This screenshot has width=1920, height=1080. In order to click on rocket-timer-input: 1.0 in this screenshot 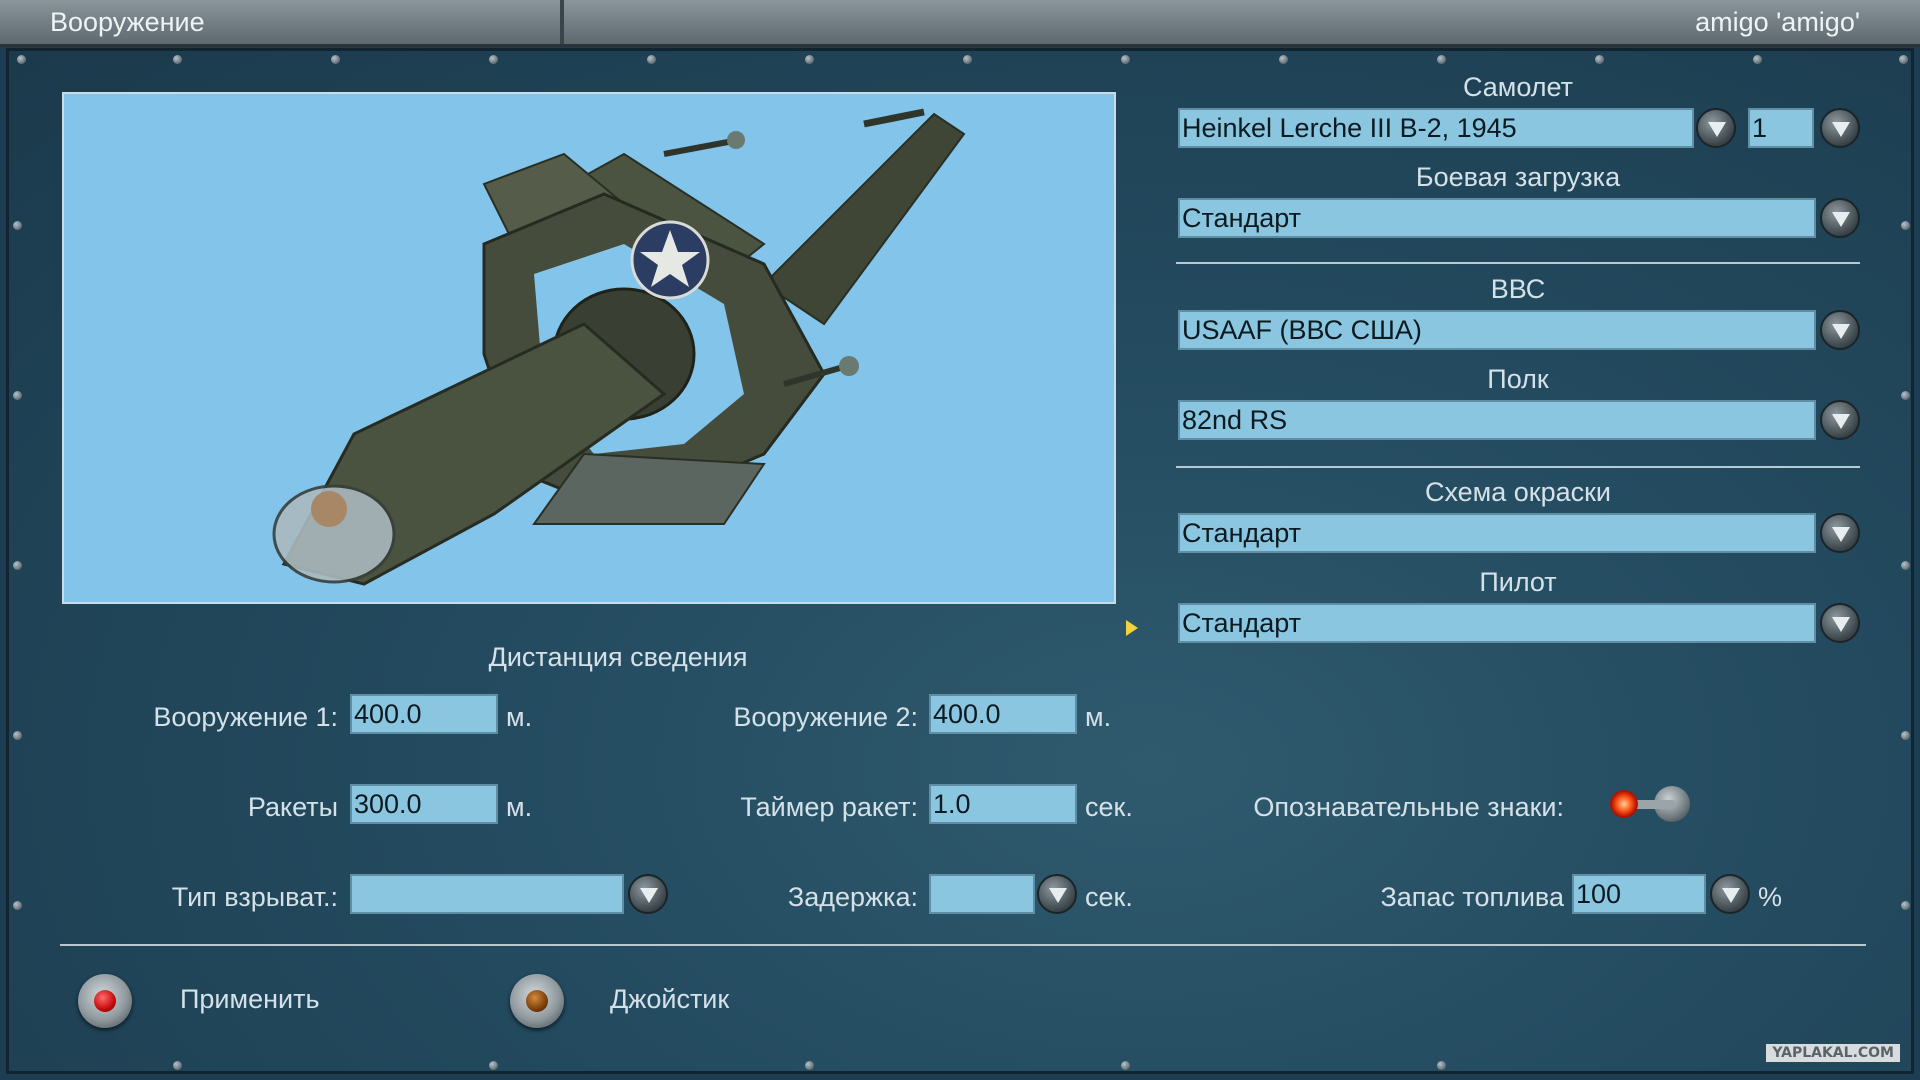, I will do `click(1003, 804)`.